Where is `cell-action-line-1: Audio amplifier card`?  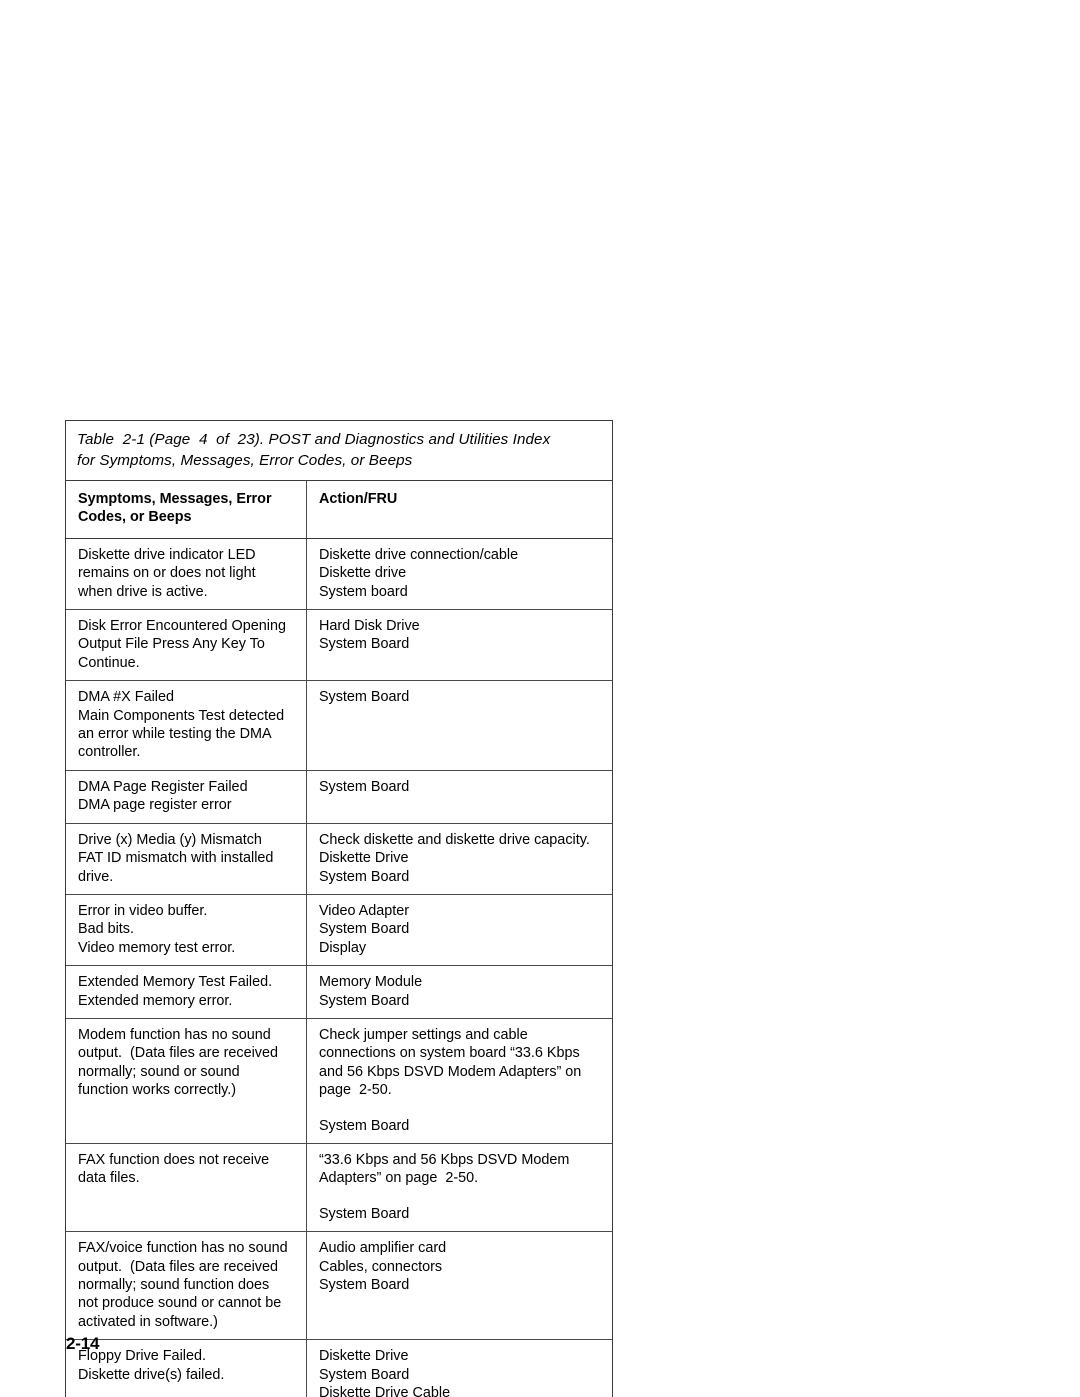 cell-action-line-1: Audio amplifier card is located at coordinates (382, 1248).